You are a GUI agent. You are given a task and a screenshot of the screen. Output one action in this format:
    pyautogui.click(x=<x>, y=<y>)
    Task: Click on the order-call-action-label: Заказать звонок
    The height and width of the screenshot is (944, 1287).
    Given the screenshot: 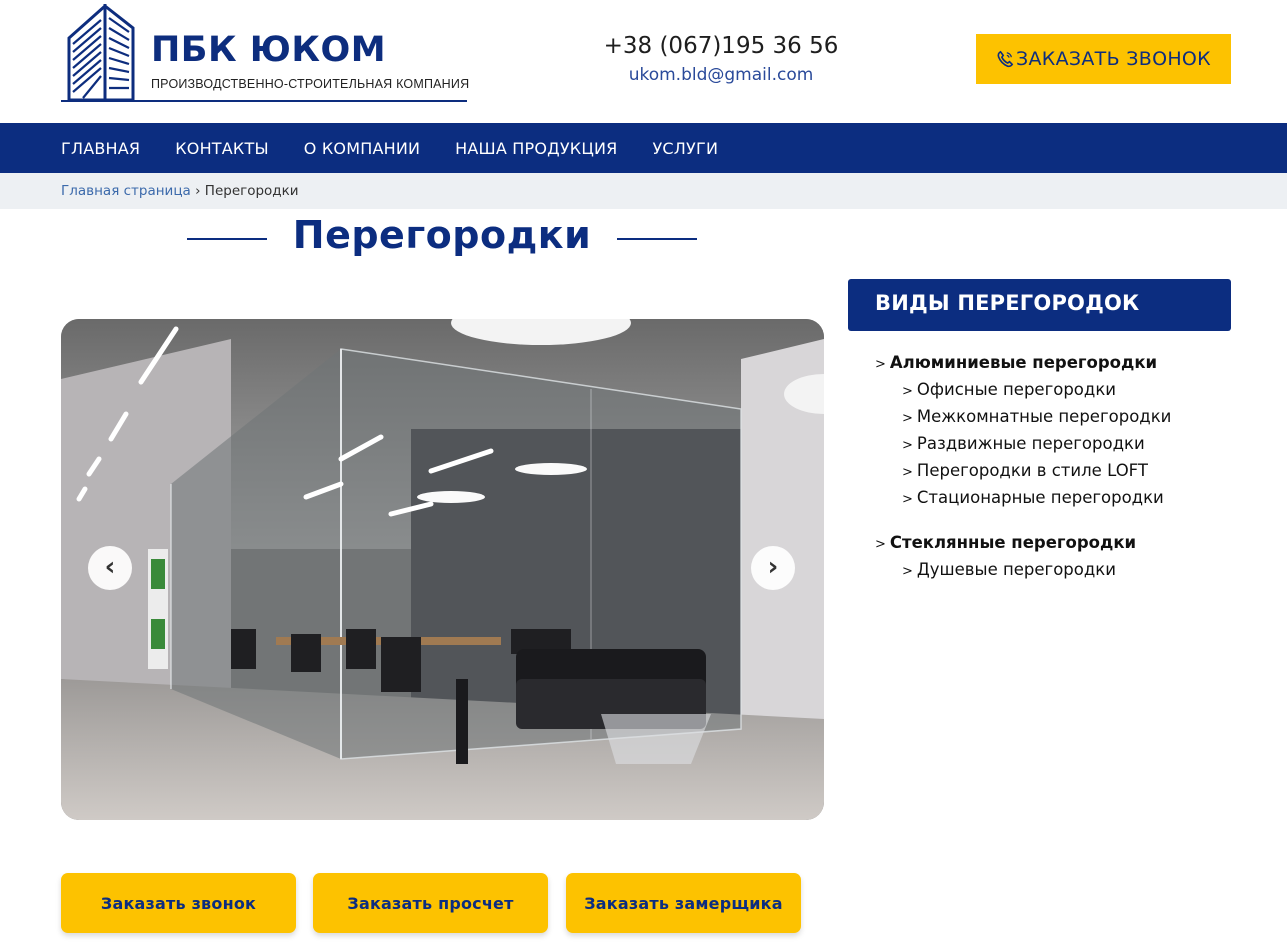 What is the action you would take?
    pyautogui.click(x=178, y=903)
    